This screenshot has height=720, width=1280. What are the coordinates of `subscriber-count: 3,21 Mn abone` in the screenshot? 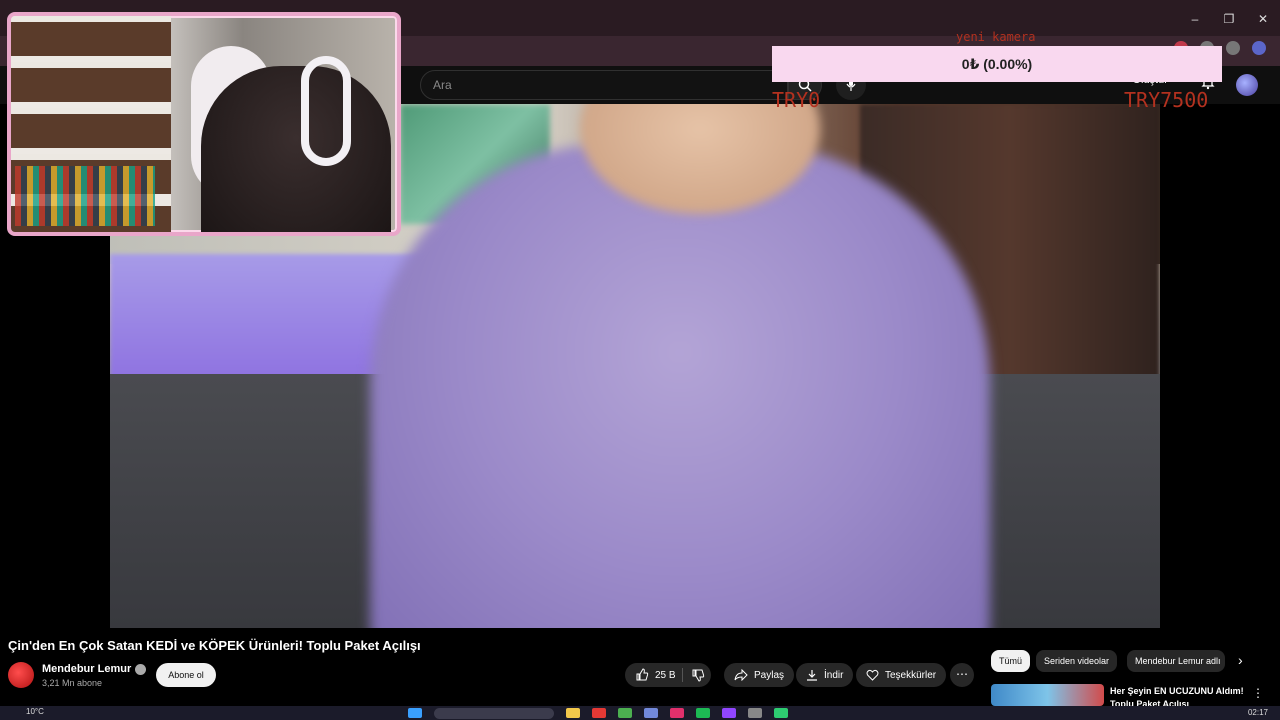 It's located at (72, 683).